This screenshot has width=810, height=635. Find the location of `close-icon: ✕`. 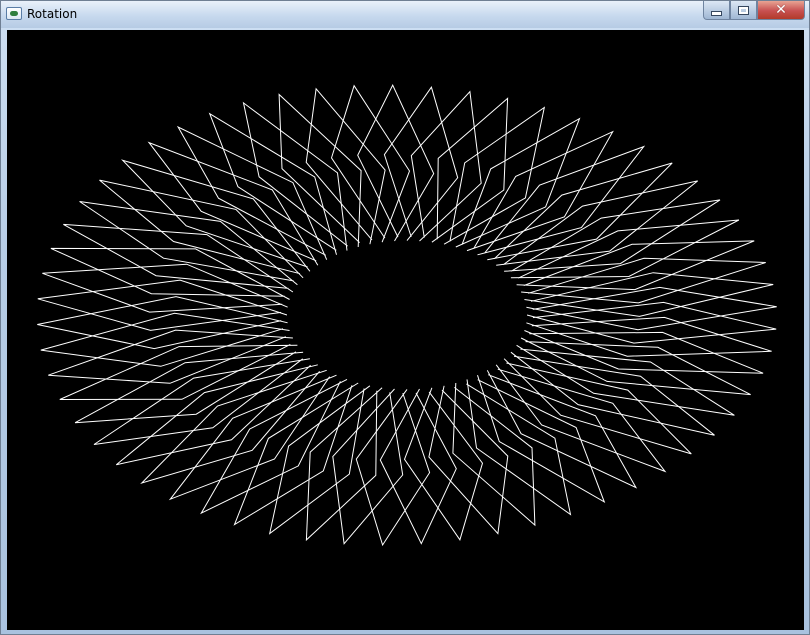

close-icon: ✕ is located at coordinates (781, 10).